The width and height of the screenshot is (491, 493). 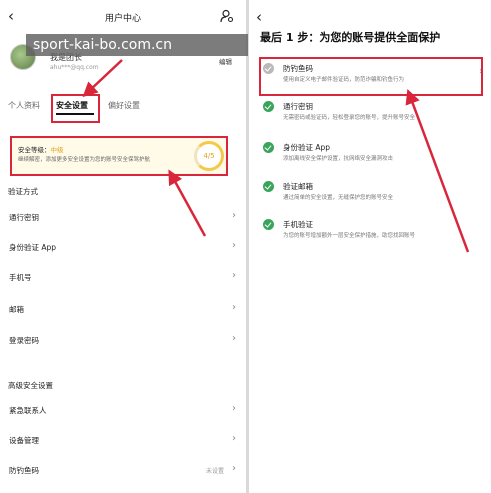 What do you see at coordinates (298, 224) in the screenshot?
I see `step-title: 手机验证` at bounding box center [298, 224].